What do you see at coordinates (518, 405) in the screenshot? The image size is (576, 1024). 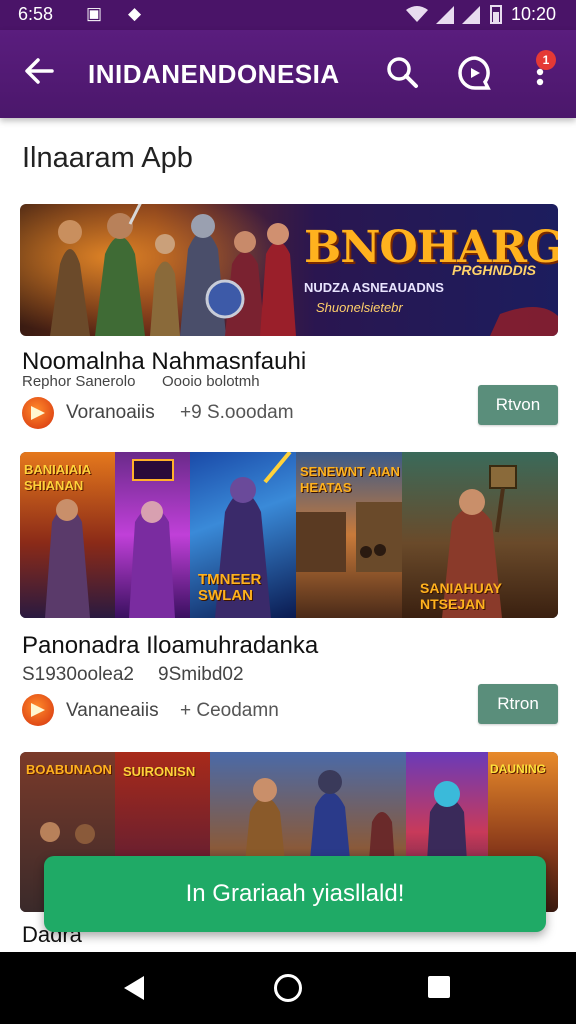 I see `install-button: Rtvon` at bounding box center [518, 405].